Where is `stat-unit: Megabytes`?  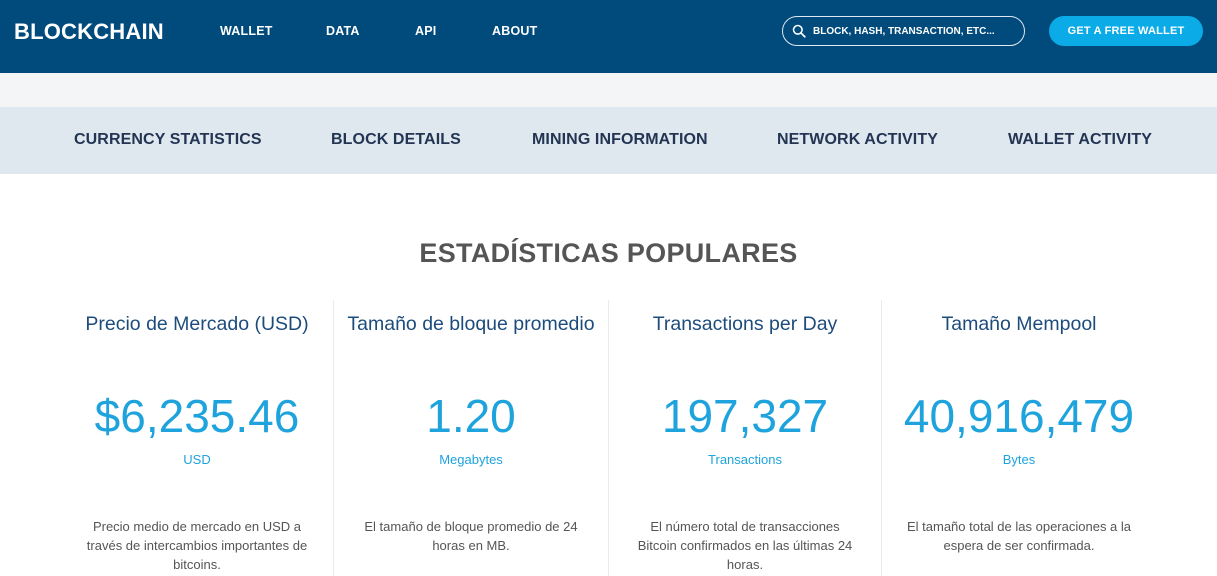 stat-unit: Megabytes is located at coordinates (471, 459).